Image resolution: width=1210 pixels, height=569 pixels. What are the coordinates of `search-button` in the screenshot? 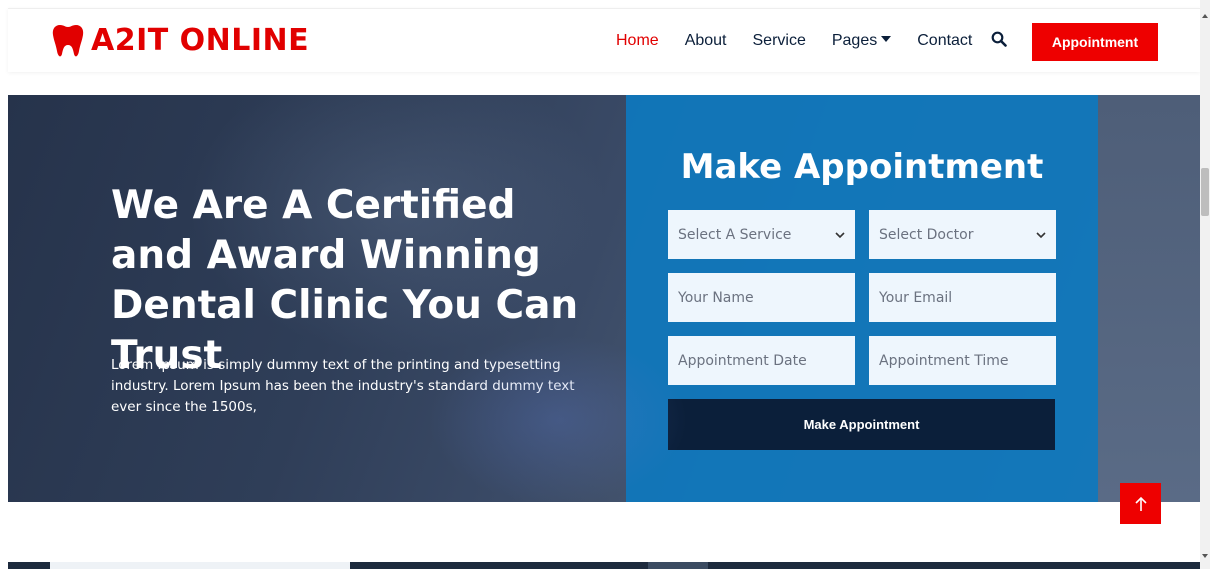 It's located at (1001, 41).